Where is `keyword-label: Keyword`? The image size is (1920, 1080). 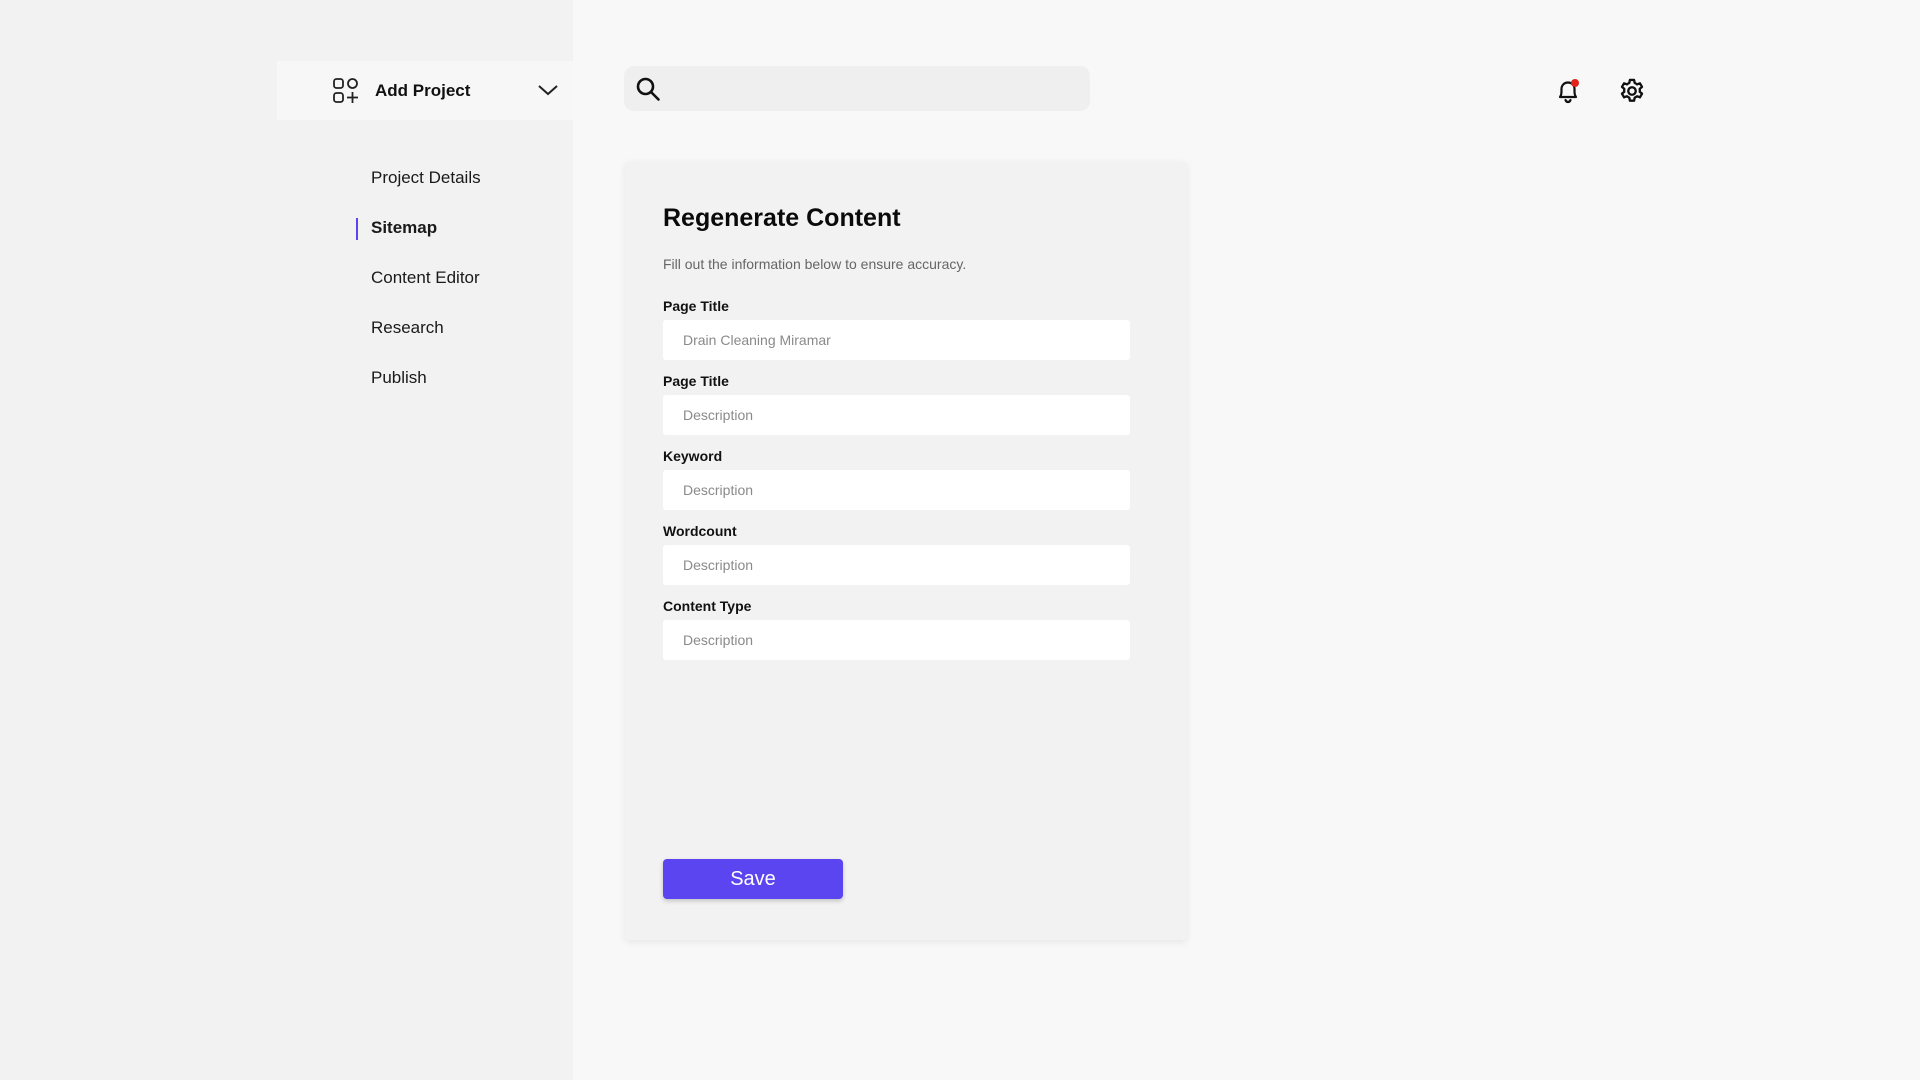
keyword-label: Keyword is located at coordinates (693, 456).